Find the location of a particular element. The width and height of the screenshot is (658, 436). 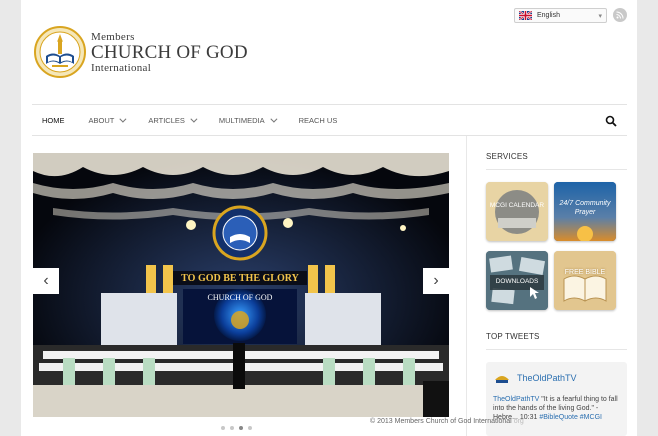

nav-reach-us-label: REACH US is located at coordinates (318, 120).